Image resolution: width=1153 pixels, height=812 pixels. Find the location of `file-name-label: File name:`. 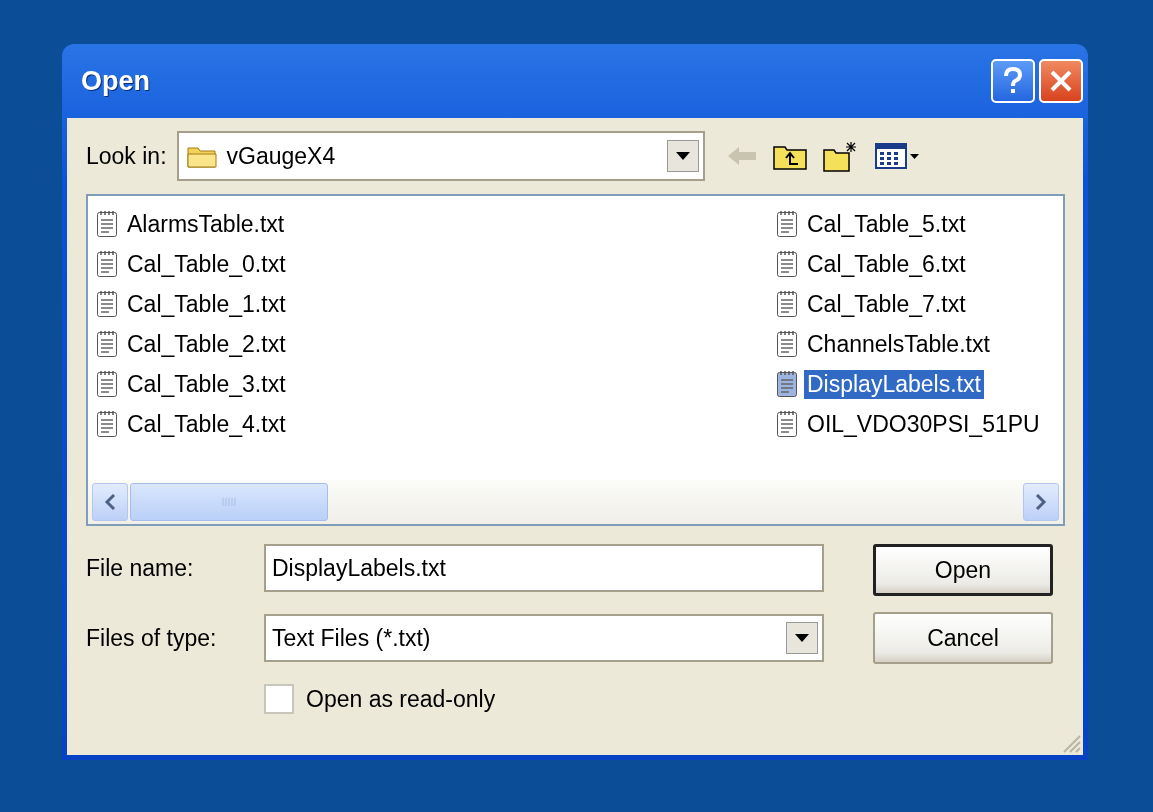

file-name-label: File name: is located at coordinates (140, 568).